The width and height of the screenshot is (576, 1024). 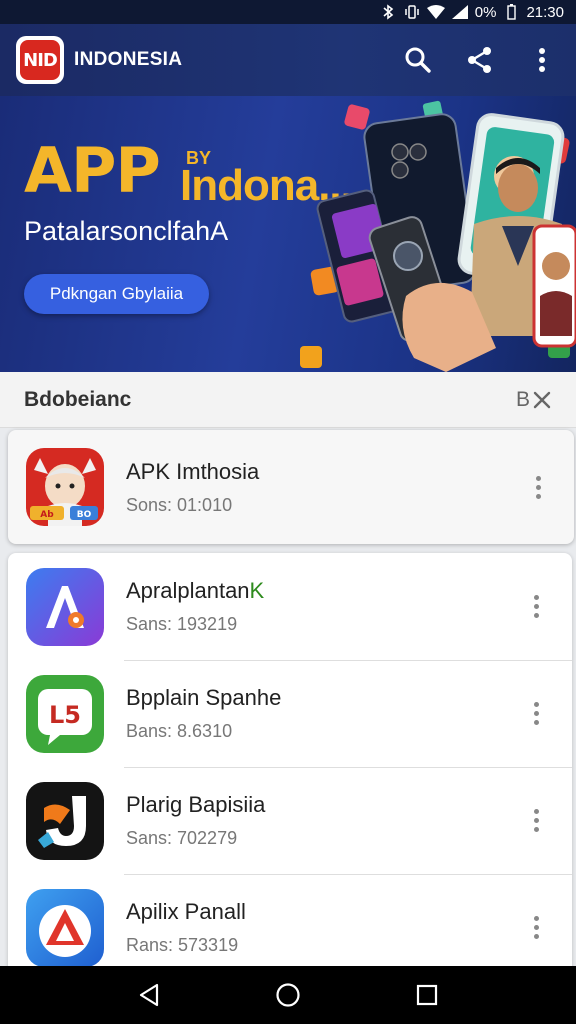 I want to click on recents-icon, so click(x=426, y=995).